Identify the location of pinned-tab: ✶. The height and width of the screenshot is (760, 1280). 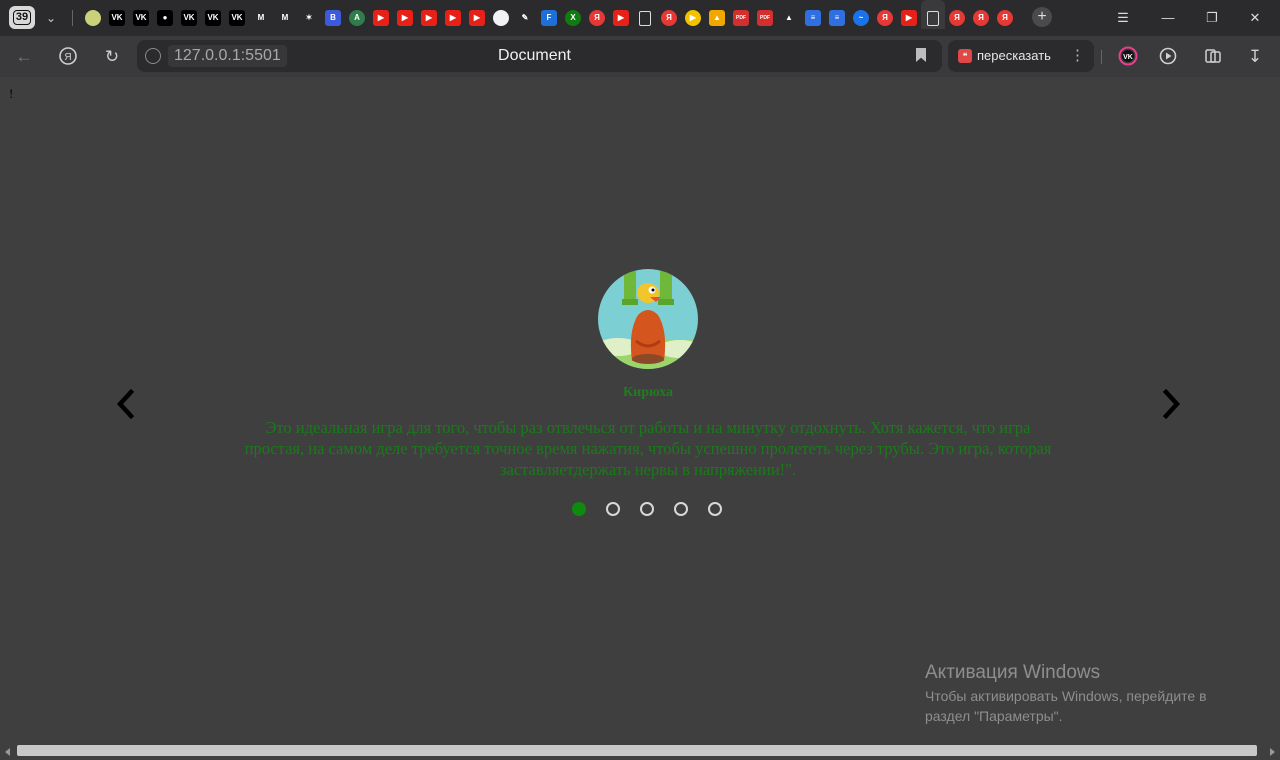
(309, 18).